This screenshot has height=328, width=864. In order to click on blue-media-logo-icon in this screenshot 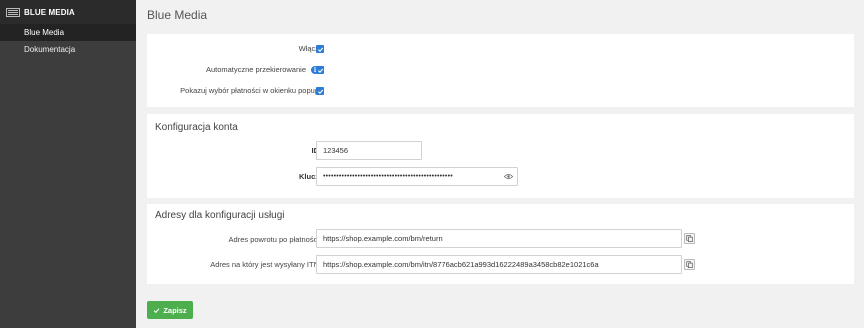, I will do `click(13, 12)`.